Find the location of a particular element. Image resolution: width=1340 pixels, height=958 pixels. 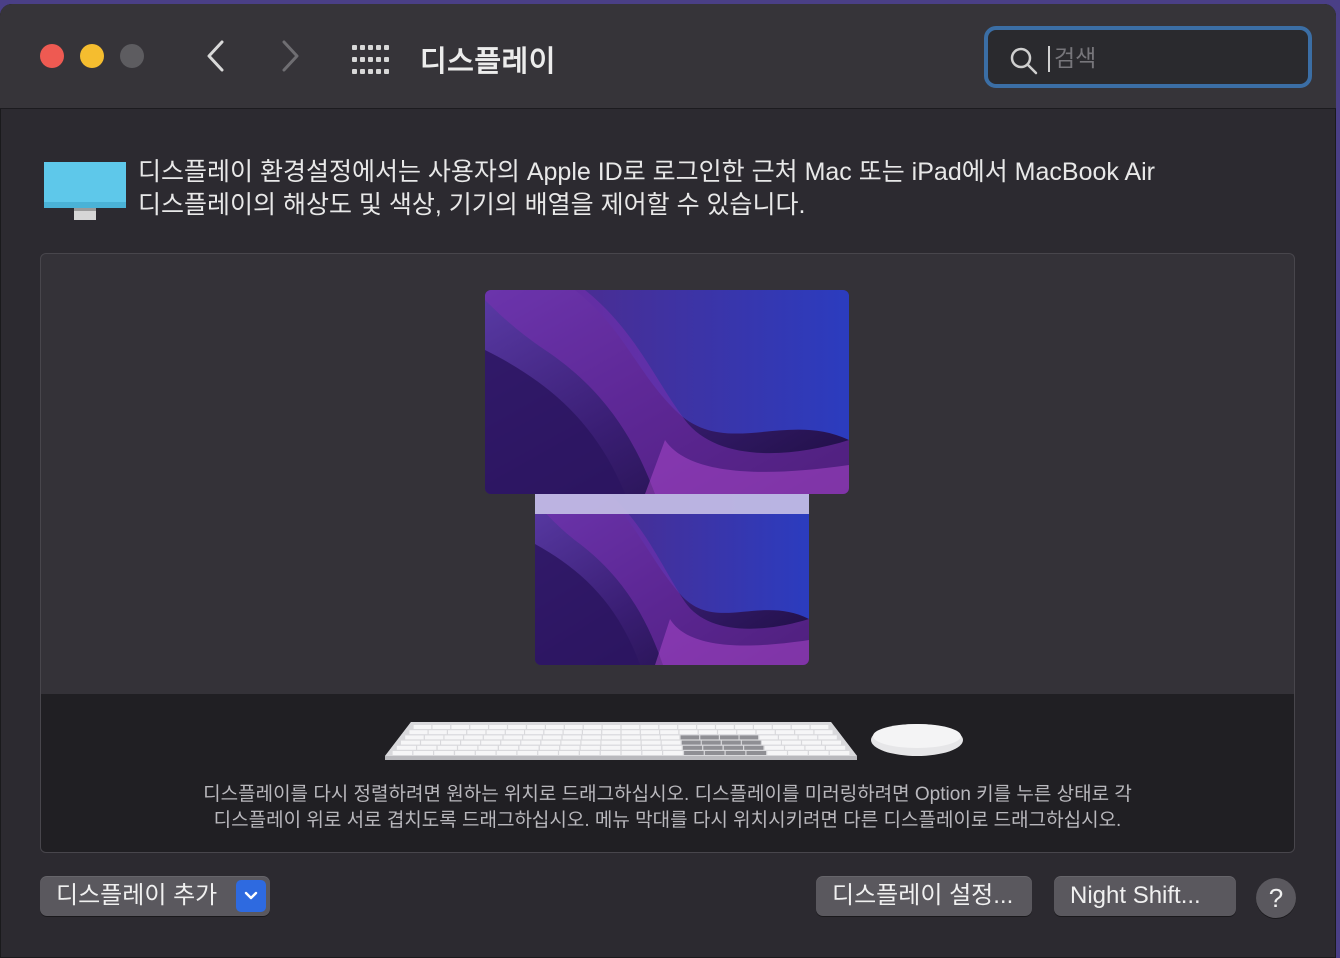

menu-bar-indicator is located at coordinates (672, 504).